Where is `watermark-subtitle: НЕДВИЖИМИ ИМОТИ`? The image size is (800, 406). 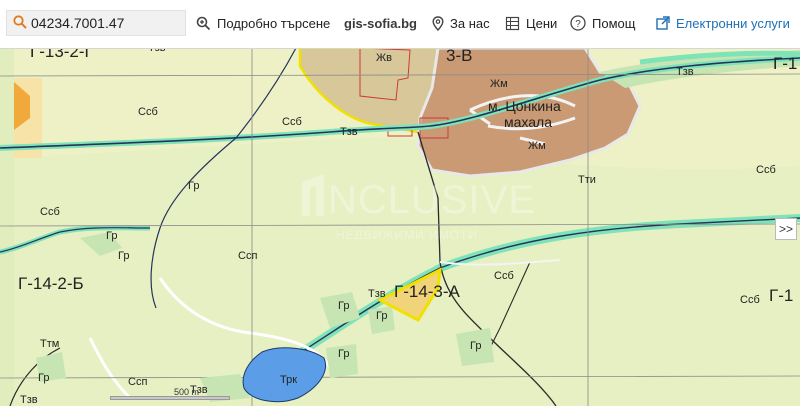 watermark-subtitle: НЕДВИЖИМИ ИМОТИ is located at coordinates (407, 235).